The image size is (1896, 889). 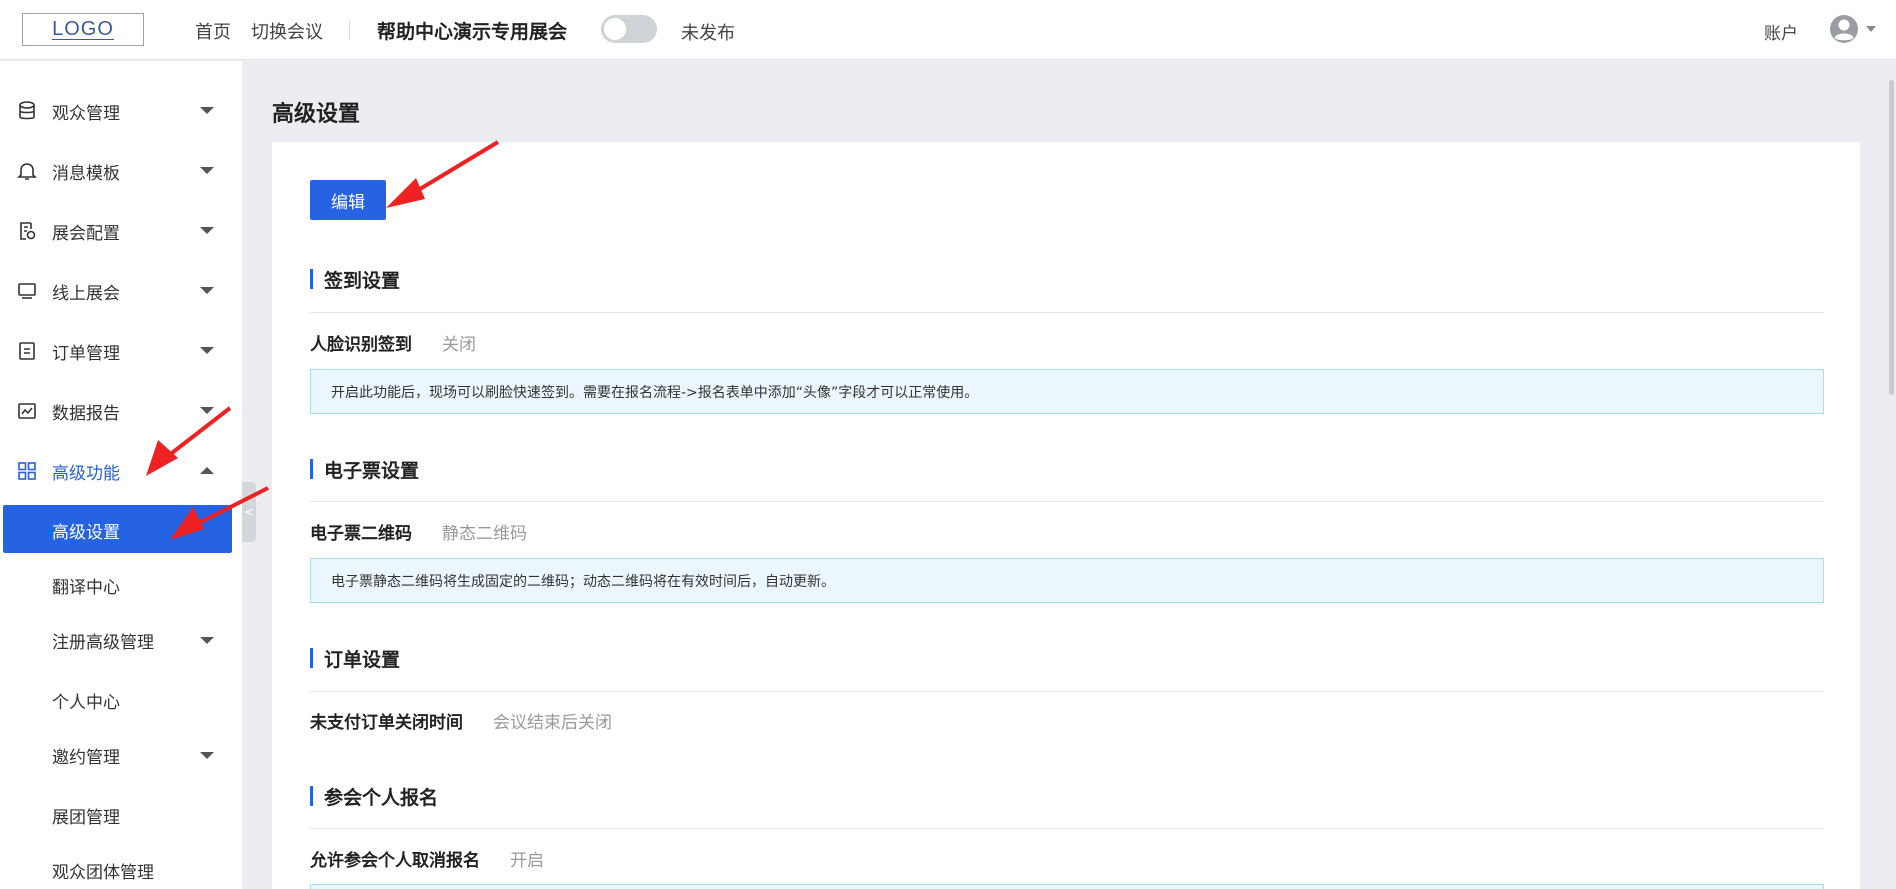 What do you see at coordinates (86, 114) in the screenshot?
I see `sidebar-item-label: 观众管理` at bounding box center [86, 114].